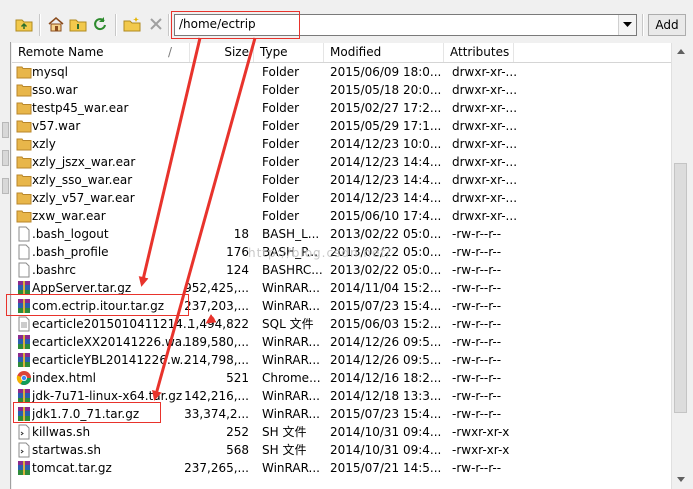 This screenshot has width=693, height=489. What do you see at coordinates (241, 234) in the screenshot?
I see `file-size: 18` at bounding box center [241, 234].